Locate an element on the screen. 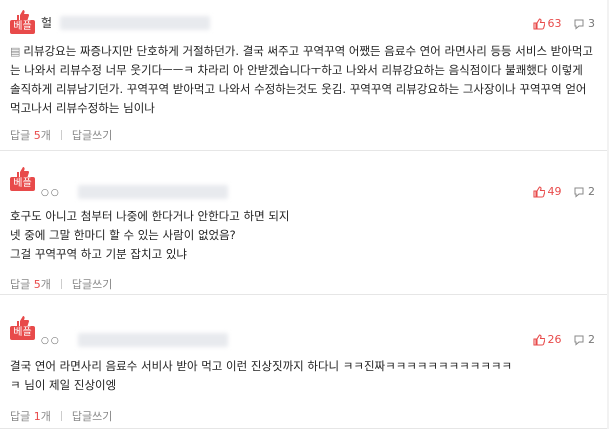  comment-line: ㅋ 님이 제일 진상이엥 is located at coordinates (63, 385).